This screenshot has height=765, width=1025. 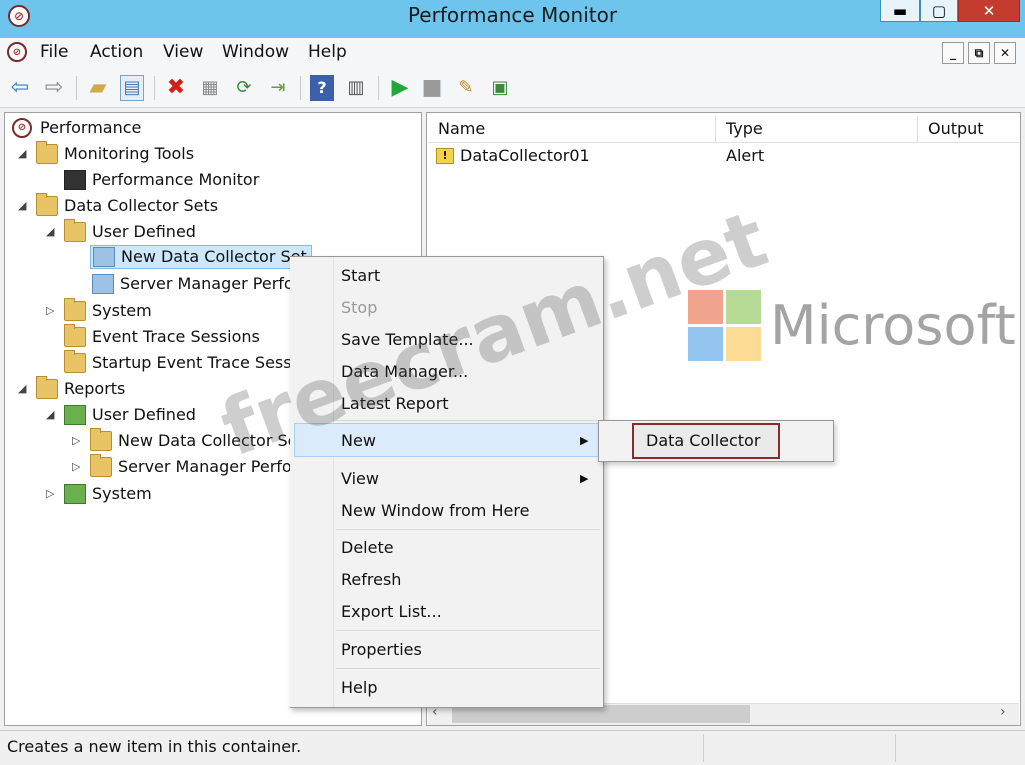 I want to click on export-list-icon: ⇥, so click(x=278, y=88).